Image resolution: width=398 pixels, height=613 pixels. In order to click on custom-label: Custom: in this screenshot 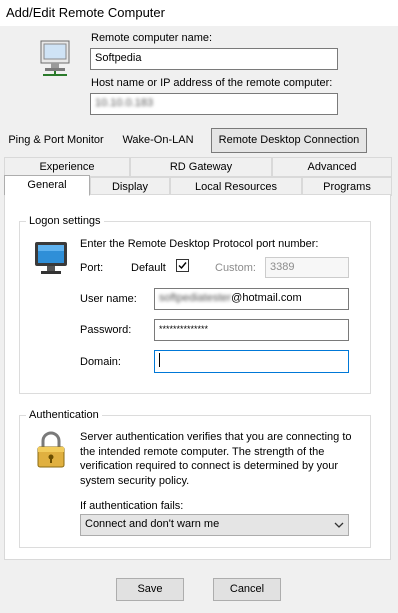, I will do `click(235, 268)`.